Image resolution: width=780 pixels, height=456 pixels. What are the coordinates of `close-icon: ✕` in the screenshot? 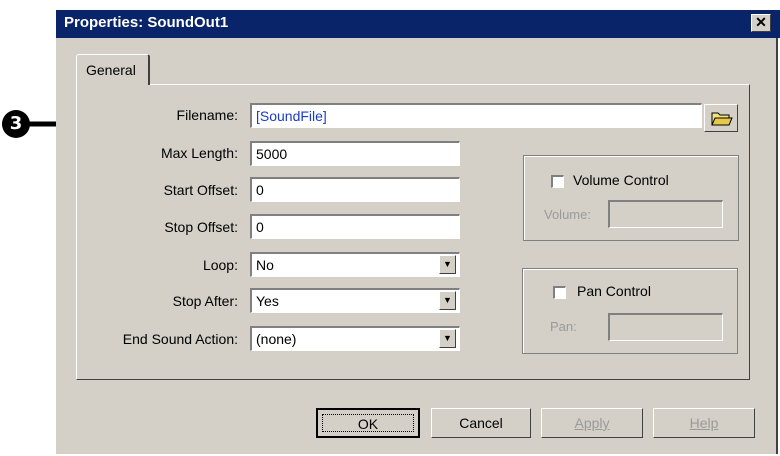 It's located at (761, 22).